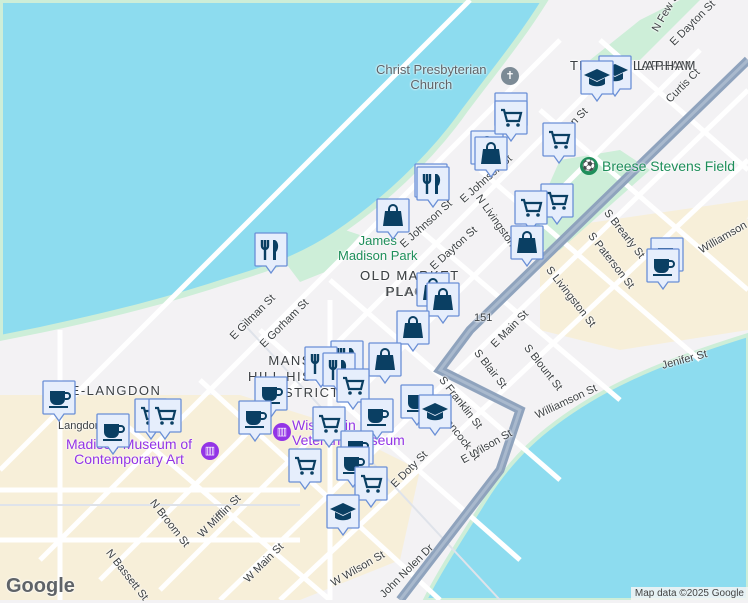 The height and width of the screenshot is (603, 748). What do you see at coordinates (431, 84) in the screenshot?
I see `poi-label: Church` at bounding box center [431, 84].